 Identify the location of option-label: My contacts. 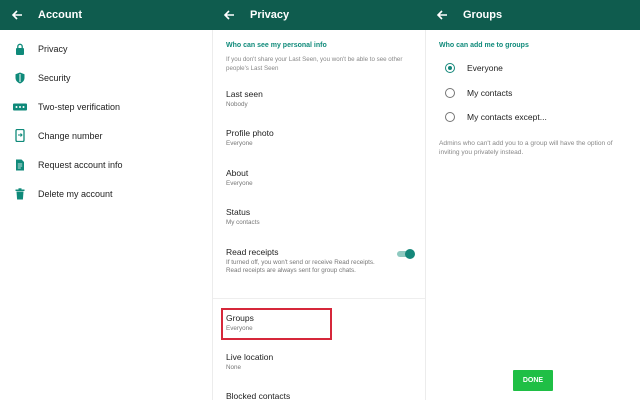
(490, 93).